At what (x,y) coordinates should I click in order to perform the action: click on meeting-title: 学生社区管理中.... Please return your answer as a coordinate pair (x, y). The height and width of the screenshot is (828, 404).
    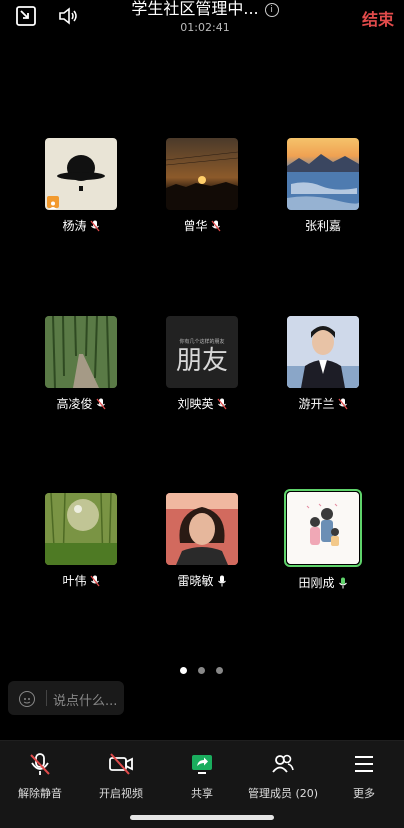
    Looking at the image, I should click on (194, 9).